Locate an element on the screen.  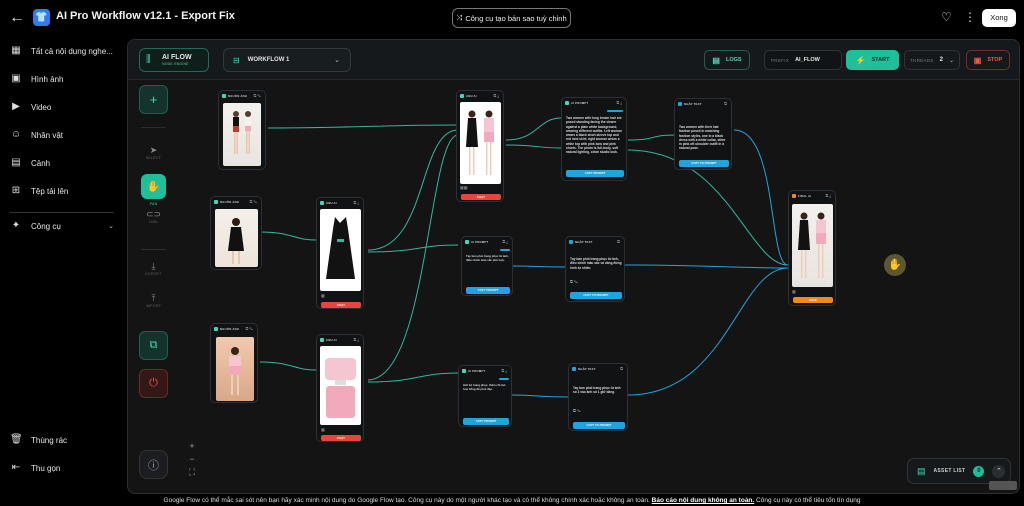
workflow-select: ⊟ WORKFLOW 1 ⌄ is located at coordinates (287, 60).